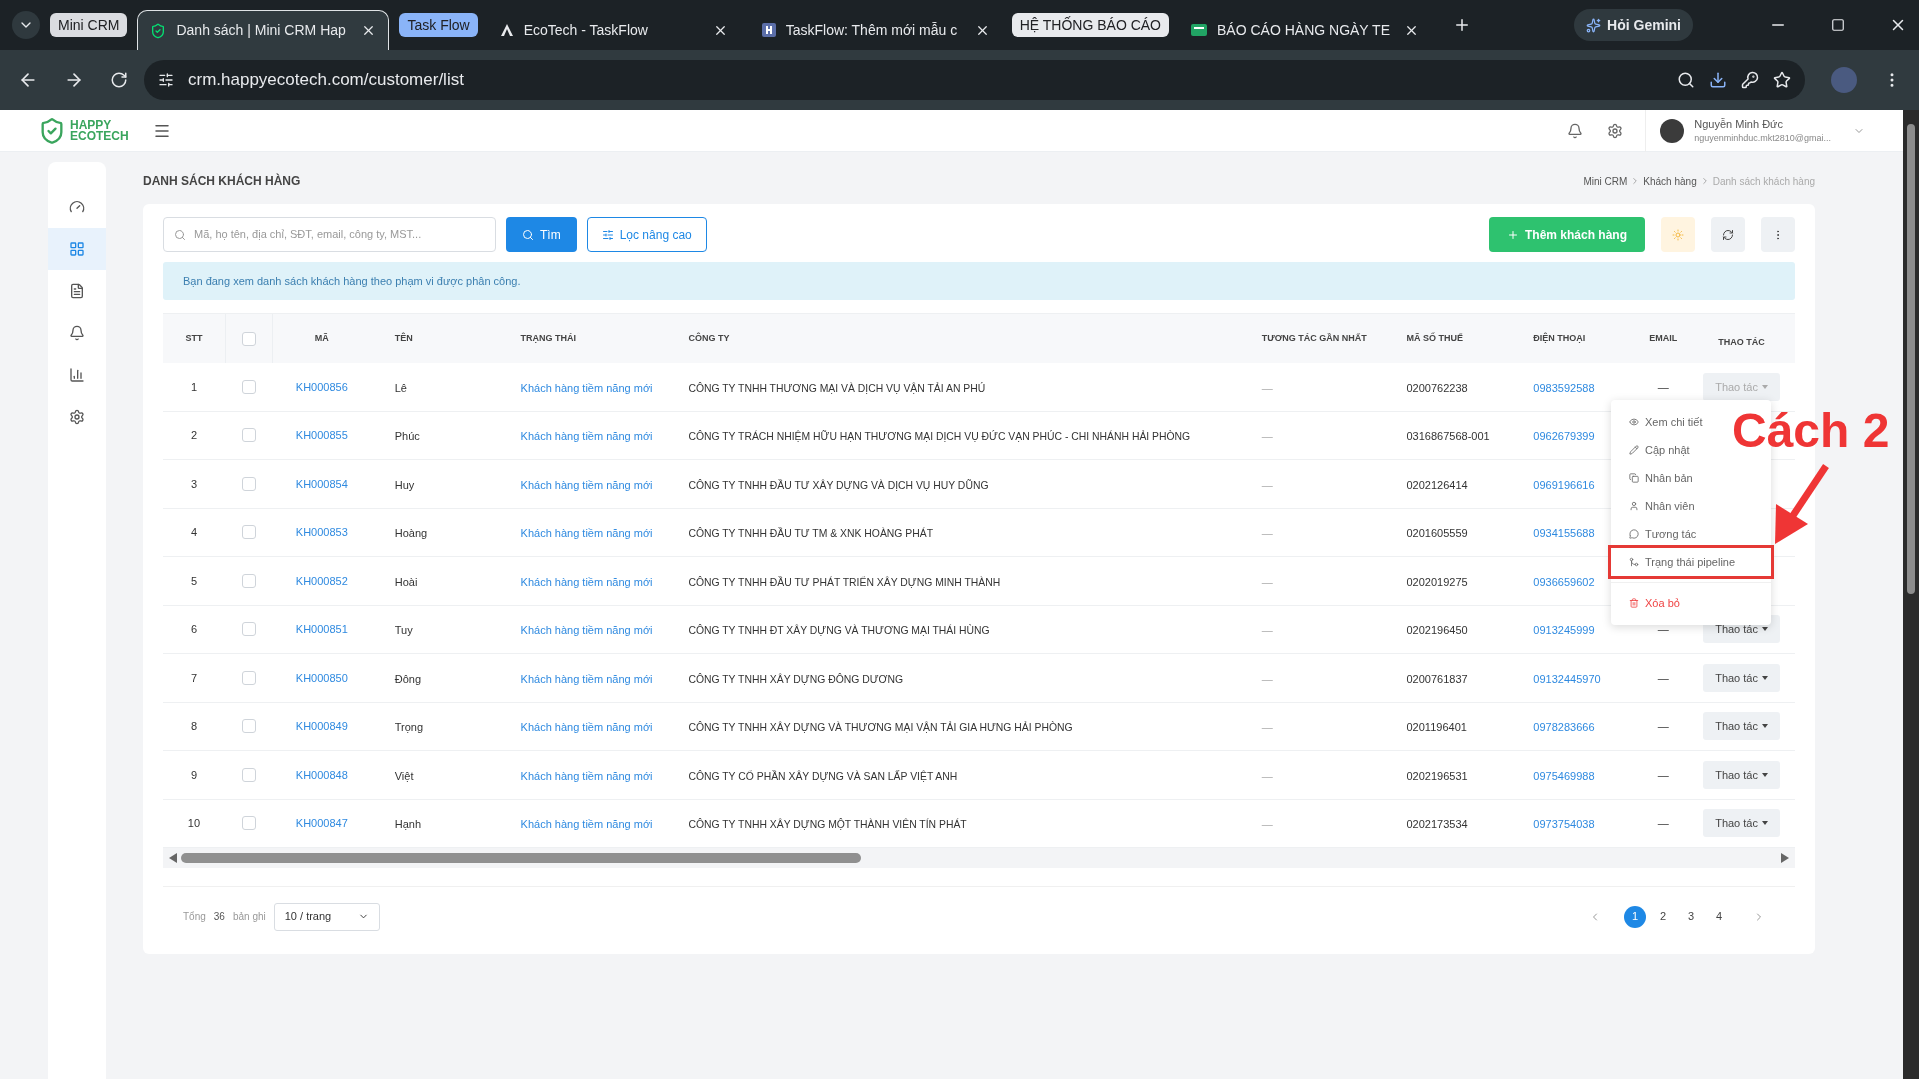 This screenshot has width=1919, height=1079. Describe the element at coordinates (1635, 916) in the screenshot. I see `page-button: 1` at that location.